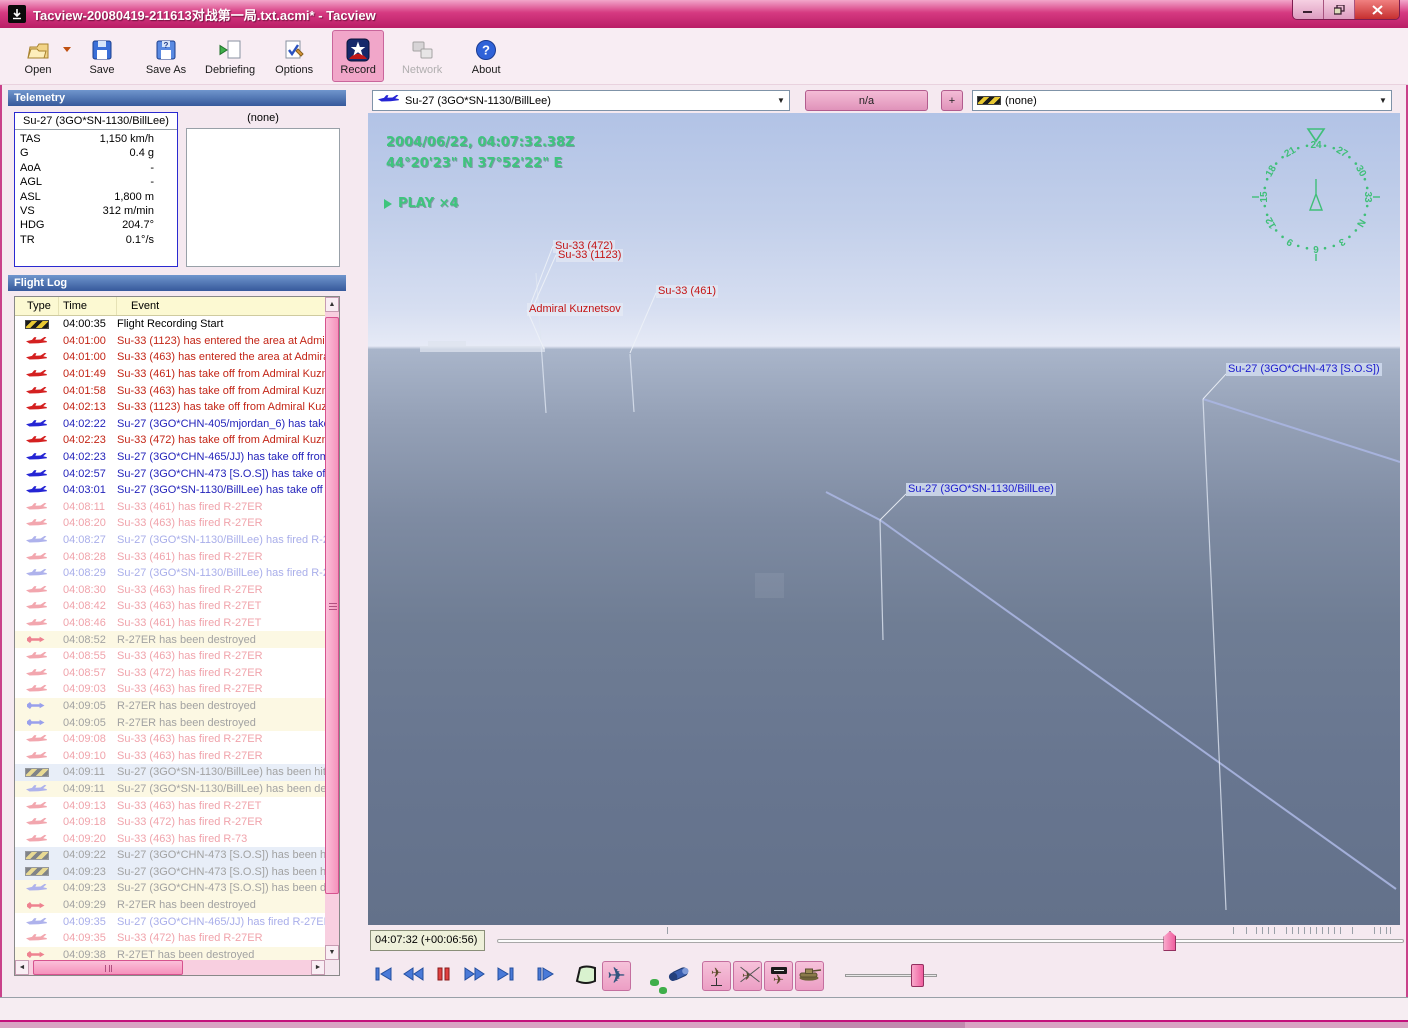 The image size is (1408, 1028). What do you see at coordinates (866, 100) in the screenshot?
I see `na-button: n/a` at bounding box center [866, 100].